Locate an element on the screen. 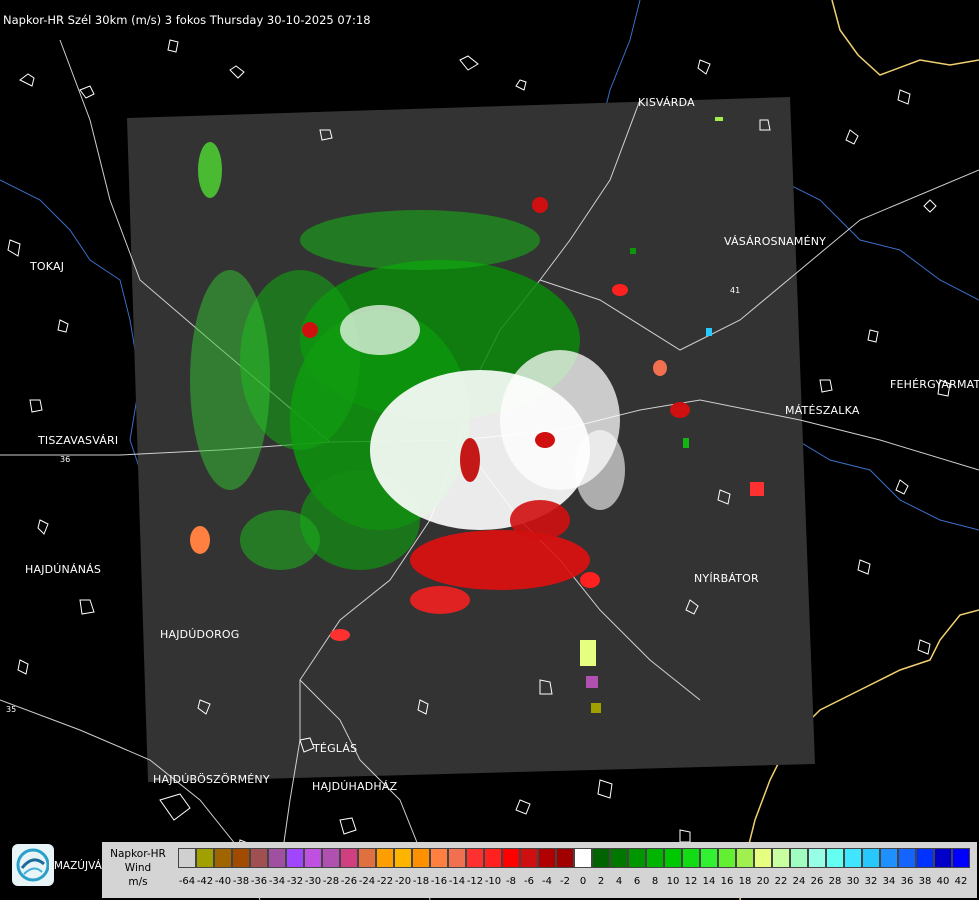 This screenshot has width=979, height=900. legend-tick-label: 24 is located at coordinates (799, 881).